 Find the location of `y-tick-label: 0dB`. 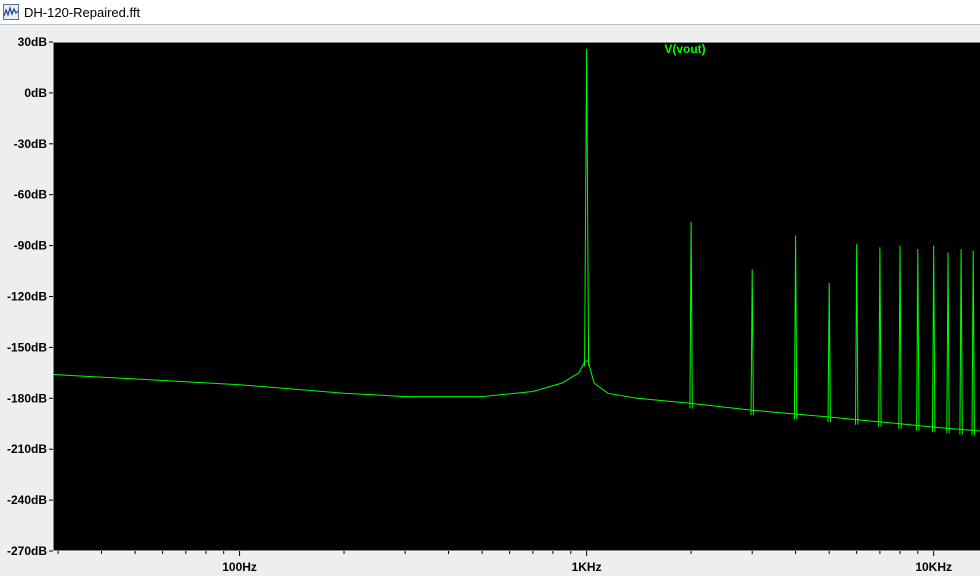

y-tick-label: 0dB is located at coordinates (35, 93).